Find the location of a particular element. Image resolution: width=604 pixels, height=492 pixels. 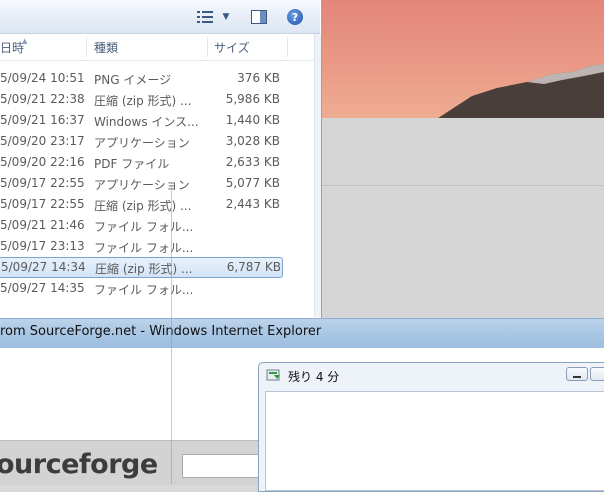

file-row-selected: 5/09/27 14:34 圧縮 (zip 形式) ... 6,787 KB is located at coordinates (141, 267).